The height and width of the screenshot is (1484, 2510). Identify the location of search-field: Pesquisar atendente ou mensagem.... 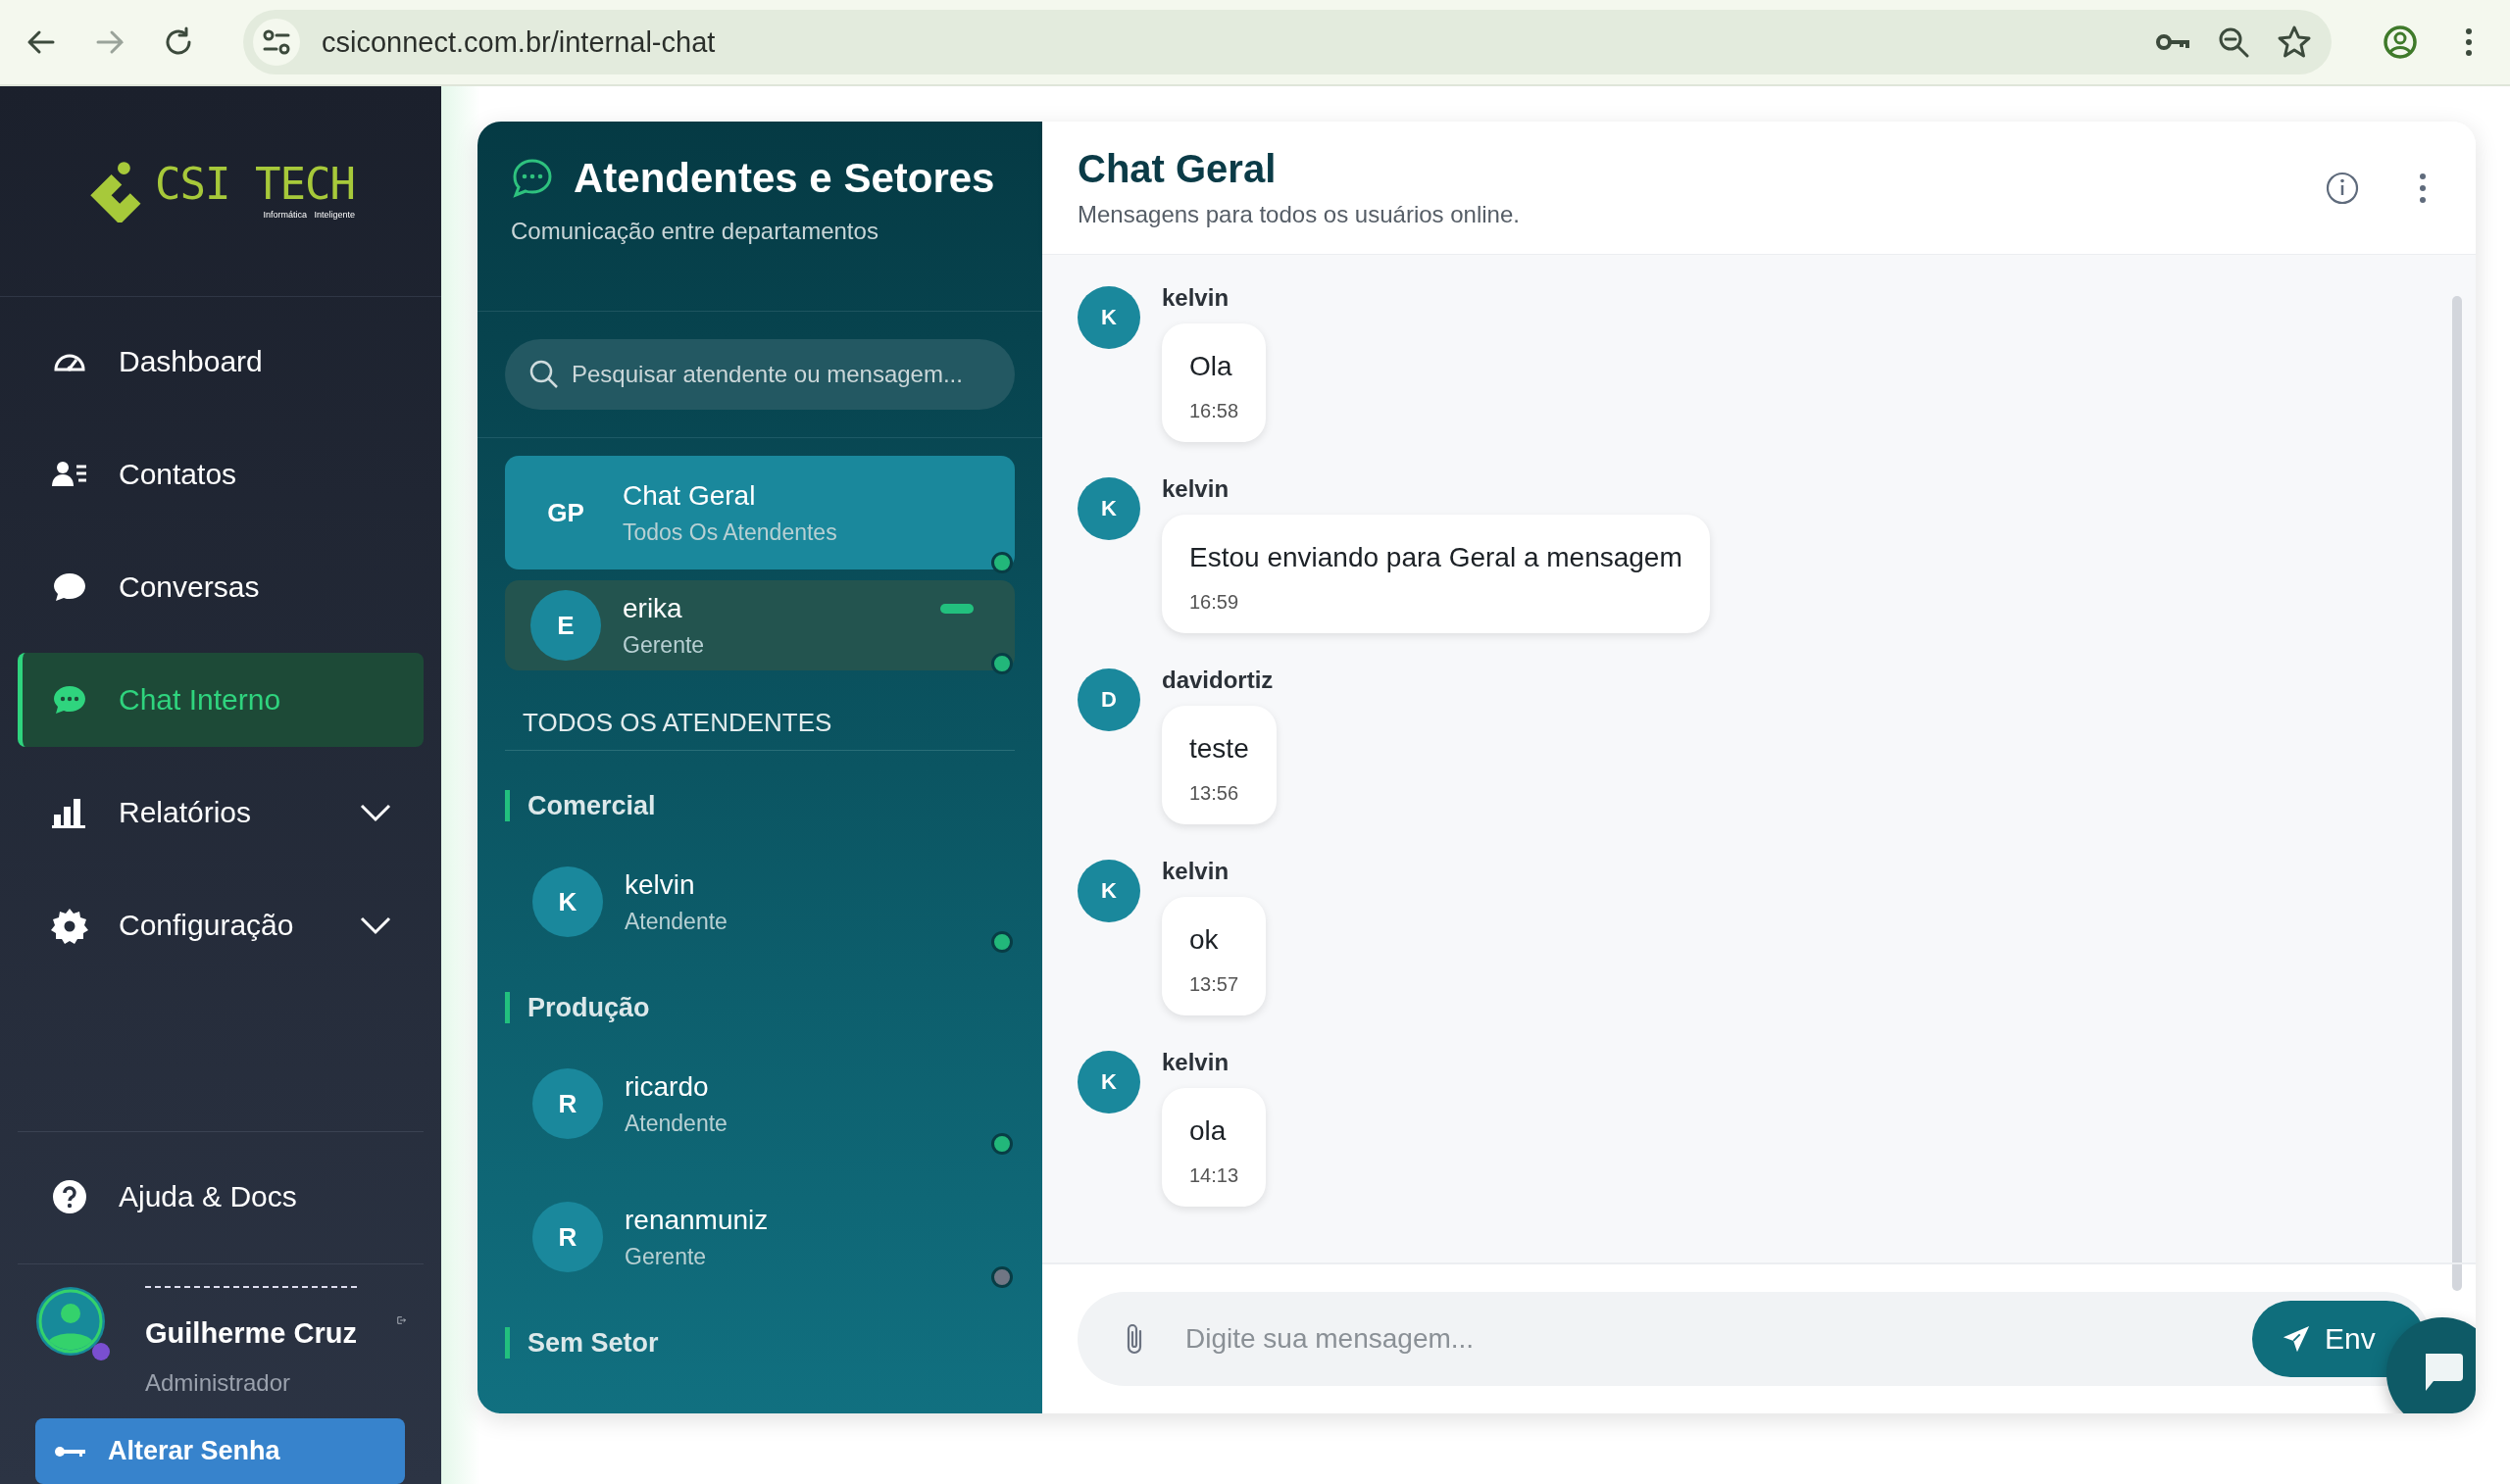
(760, 375).